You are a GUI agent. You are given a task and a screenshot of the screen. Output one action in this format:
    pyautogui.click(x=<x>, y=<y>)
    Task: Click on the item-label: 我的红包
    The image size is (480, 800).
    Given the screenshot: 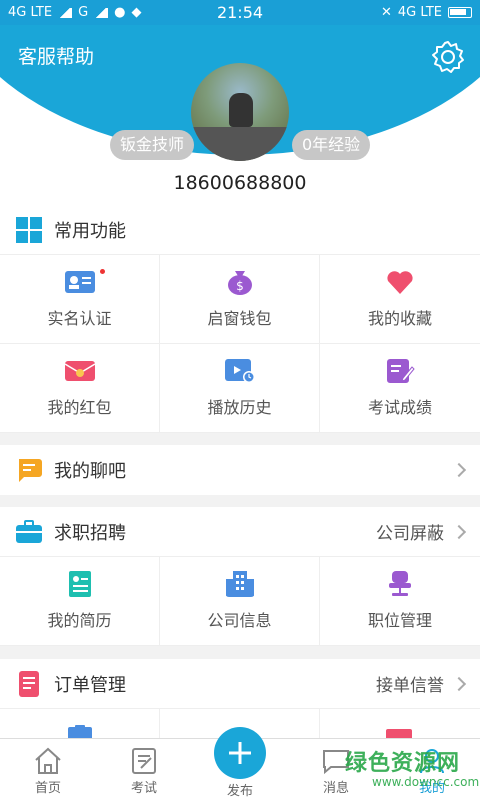 What is the action you would take?
    pyautogui.click(x=79, y=407)
    